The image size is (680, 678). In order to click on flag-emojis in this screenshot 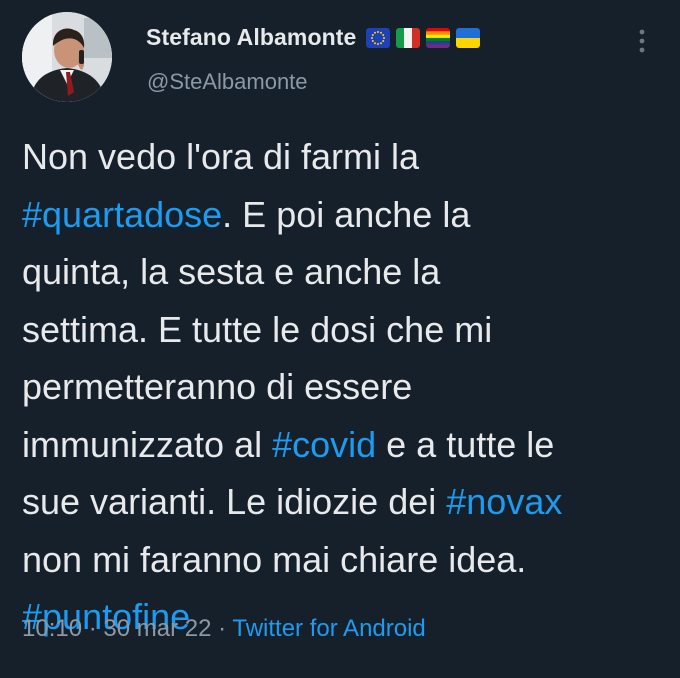, I will do `click(423, 37)`.